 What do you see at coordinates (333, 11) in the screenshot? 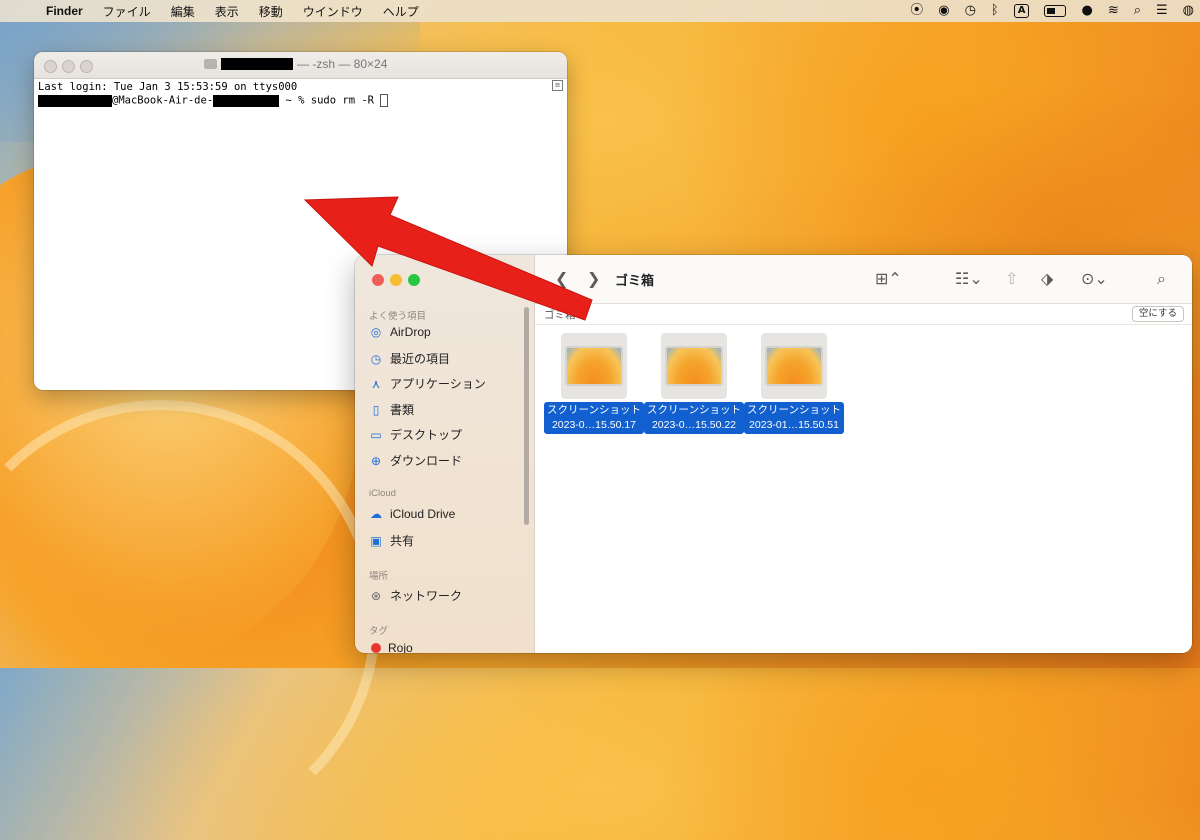
I see `menu-window: ウインドウ` at bounding box center [333, 11].